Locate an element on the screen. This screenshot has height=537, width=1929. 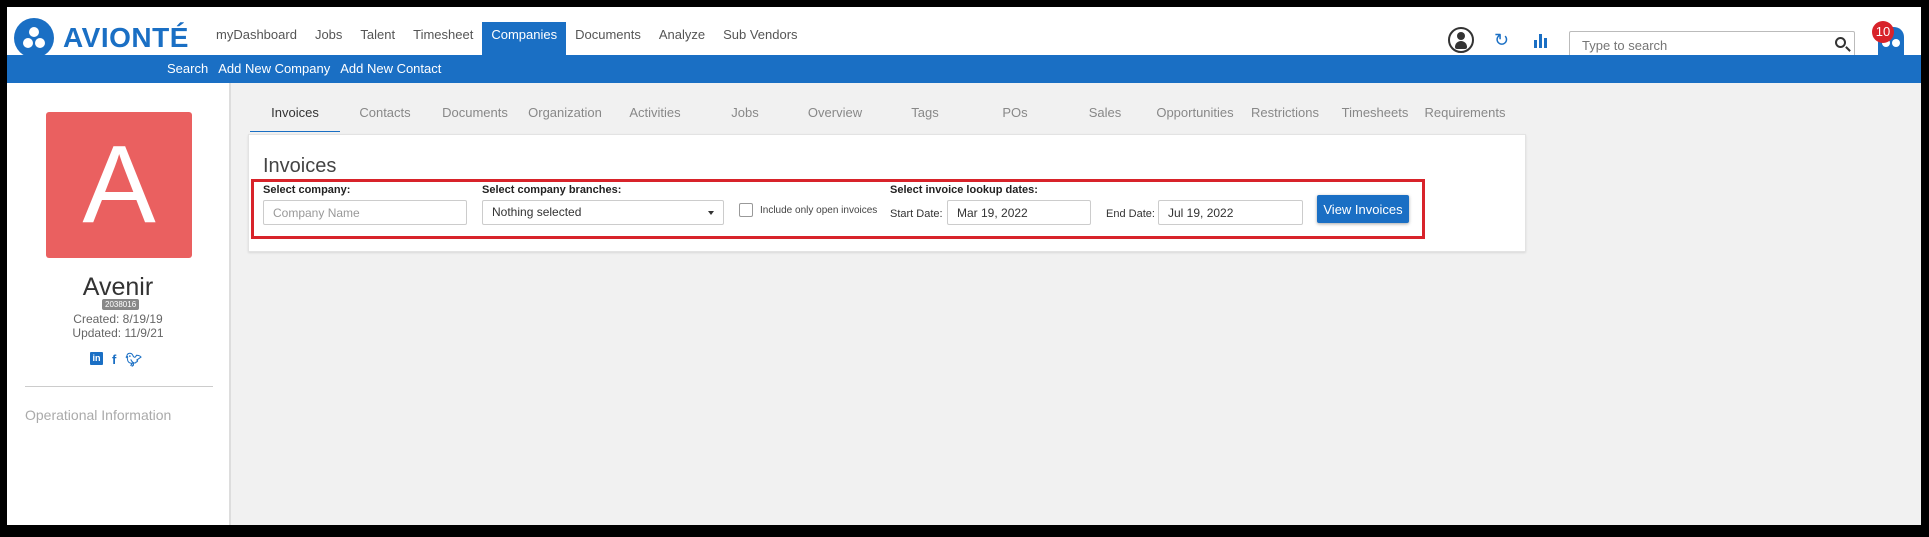
facebook-icon: f is located at coordinates (114, 360).